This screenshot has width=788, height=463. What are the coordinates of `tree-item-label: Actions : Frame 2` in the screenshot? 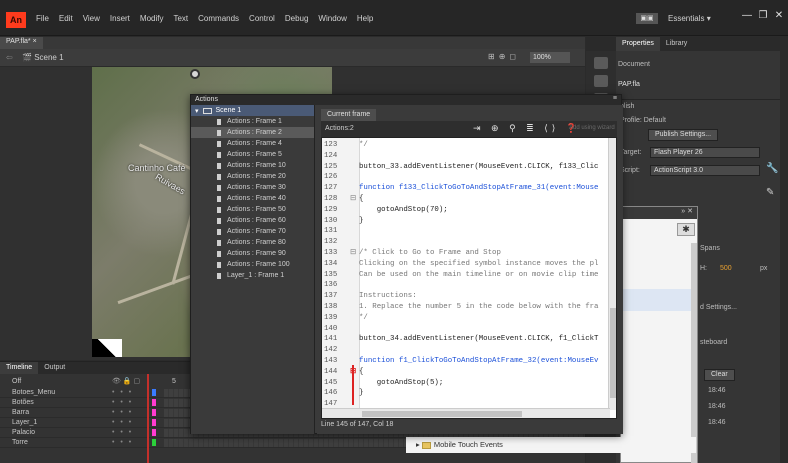 It's located at (254, 132).